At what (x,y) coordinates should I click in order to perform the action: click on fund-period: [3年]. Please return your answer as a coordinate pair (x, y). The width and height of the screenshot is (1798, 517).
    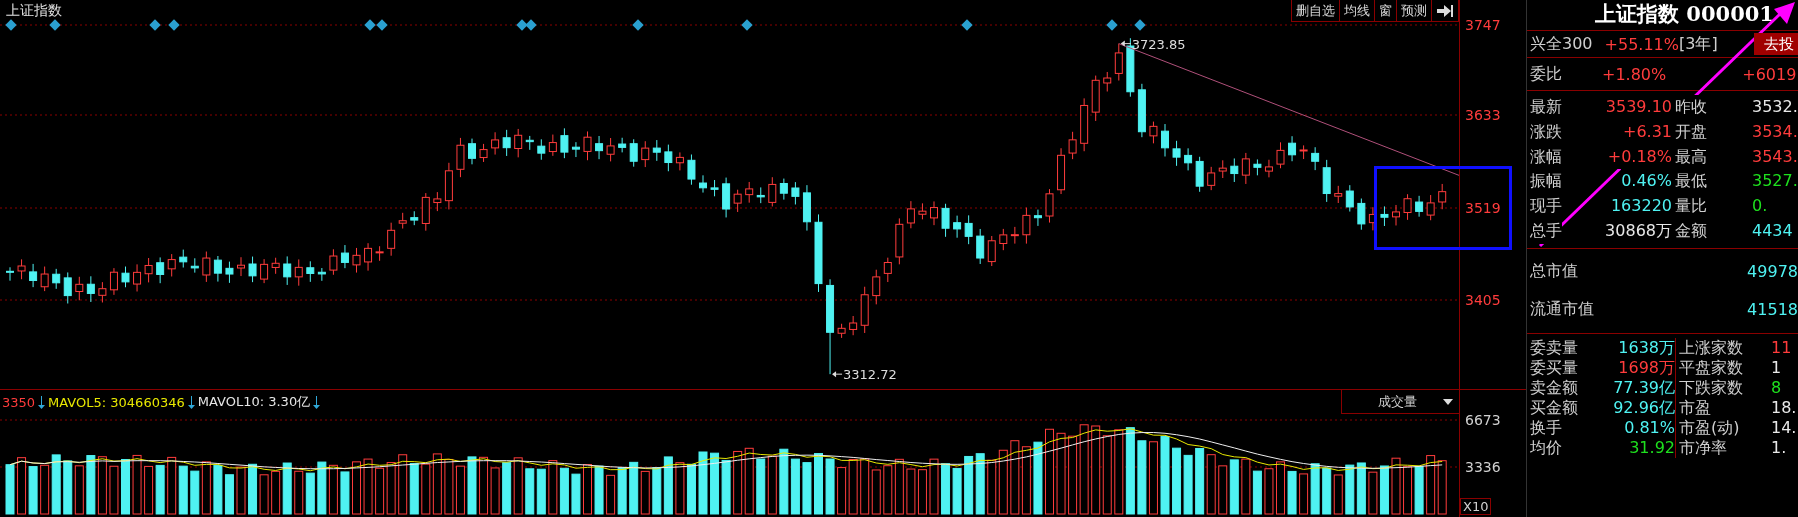
    Looking at the image, I should click on (1698, 44).